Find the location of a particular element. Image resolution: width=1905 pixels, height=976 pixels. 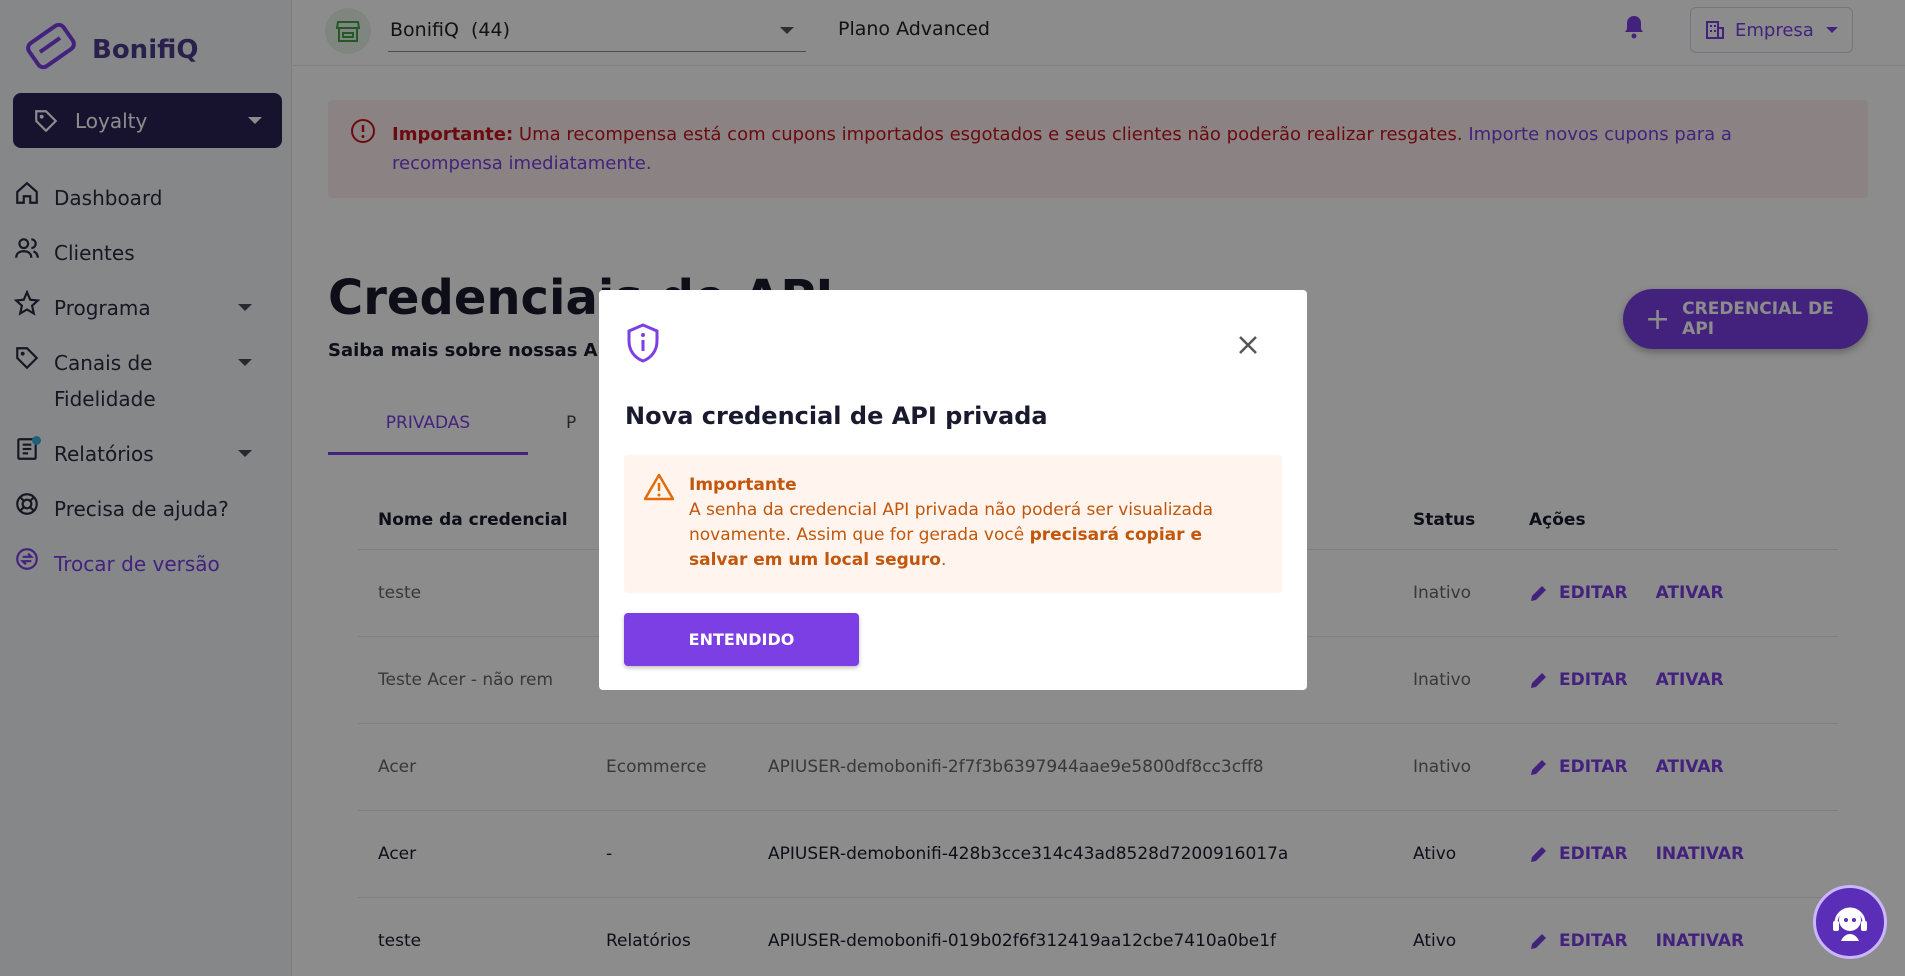

headset-icon is located at coordinates (1850, 924).